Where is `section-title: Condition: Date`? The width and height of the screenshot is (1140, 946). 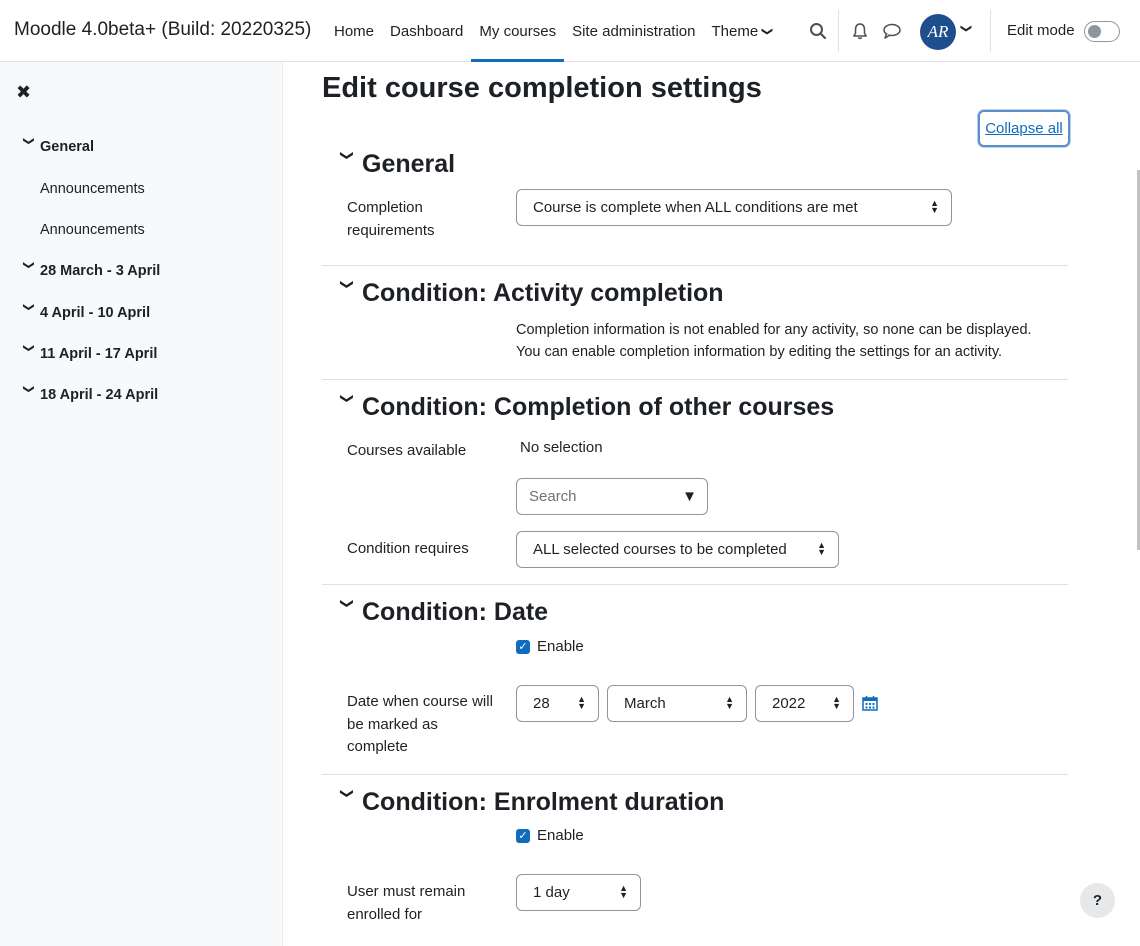
section-title: Condition: Date is located at coordinates (455, 612).